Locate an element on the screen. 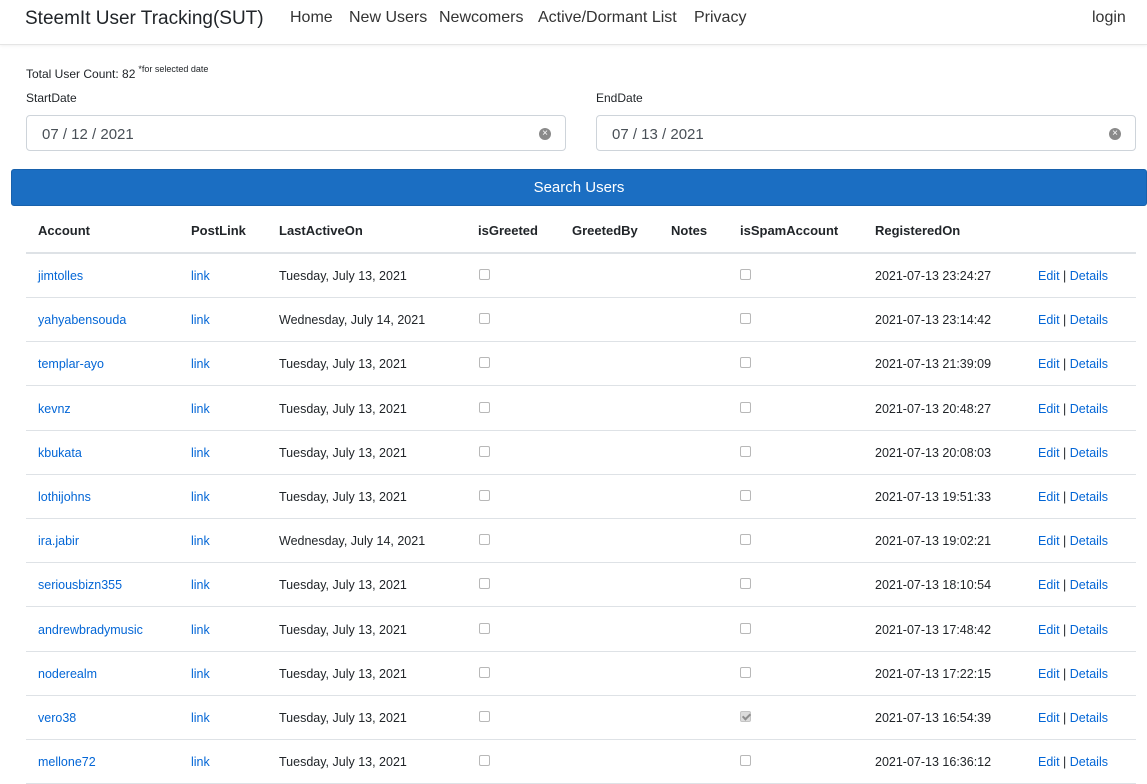 This screenshot has height=784, width=1147. account-link: vero38 is located at coordinates (57, 718).